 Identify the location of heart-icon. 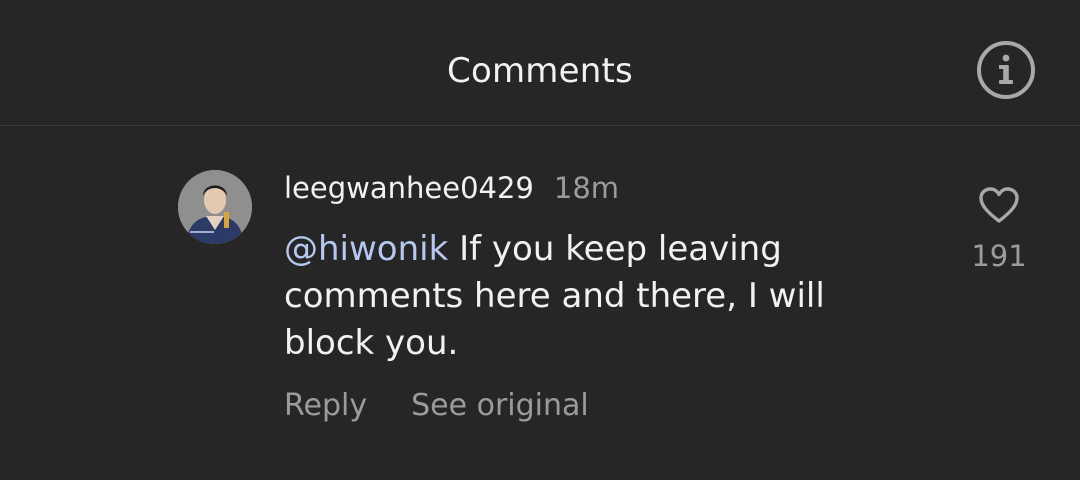
(999, 205).